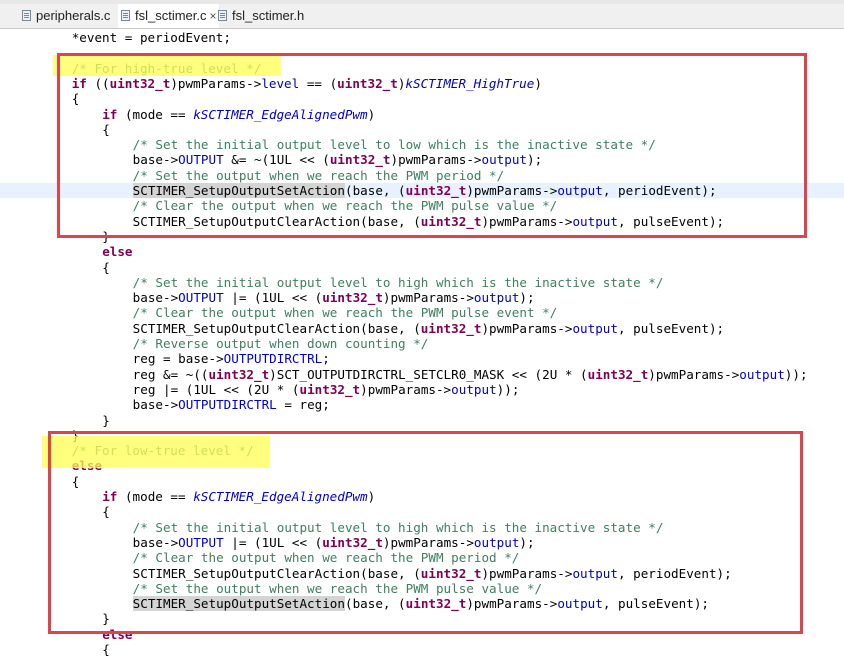  Describe the element at coordinates (303, 405) in the screenshot. I see `code-token: = reg;` at that location.